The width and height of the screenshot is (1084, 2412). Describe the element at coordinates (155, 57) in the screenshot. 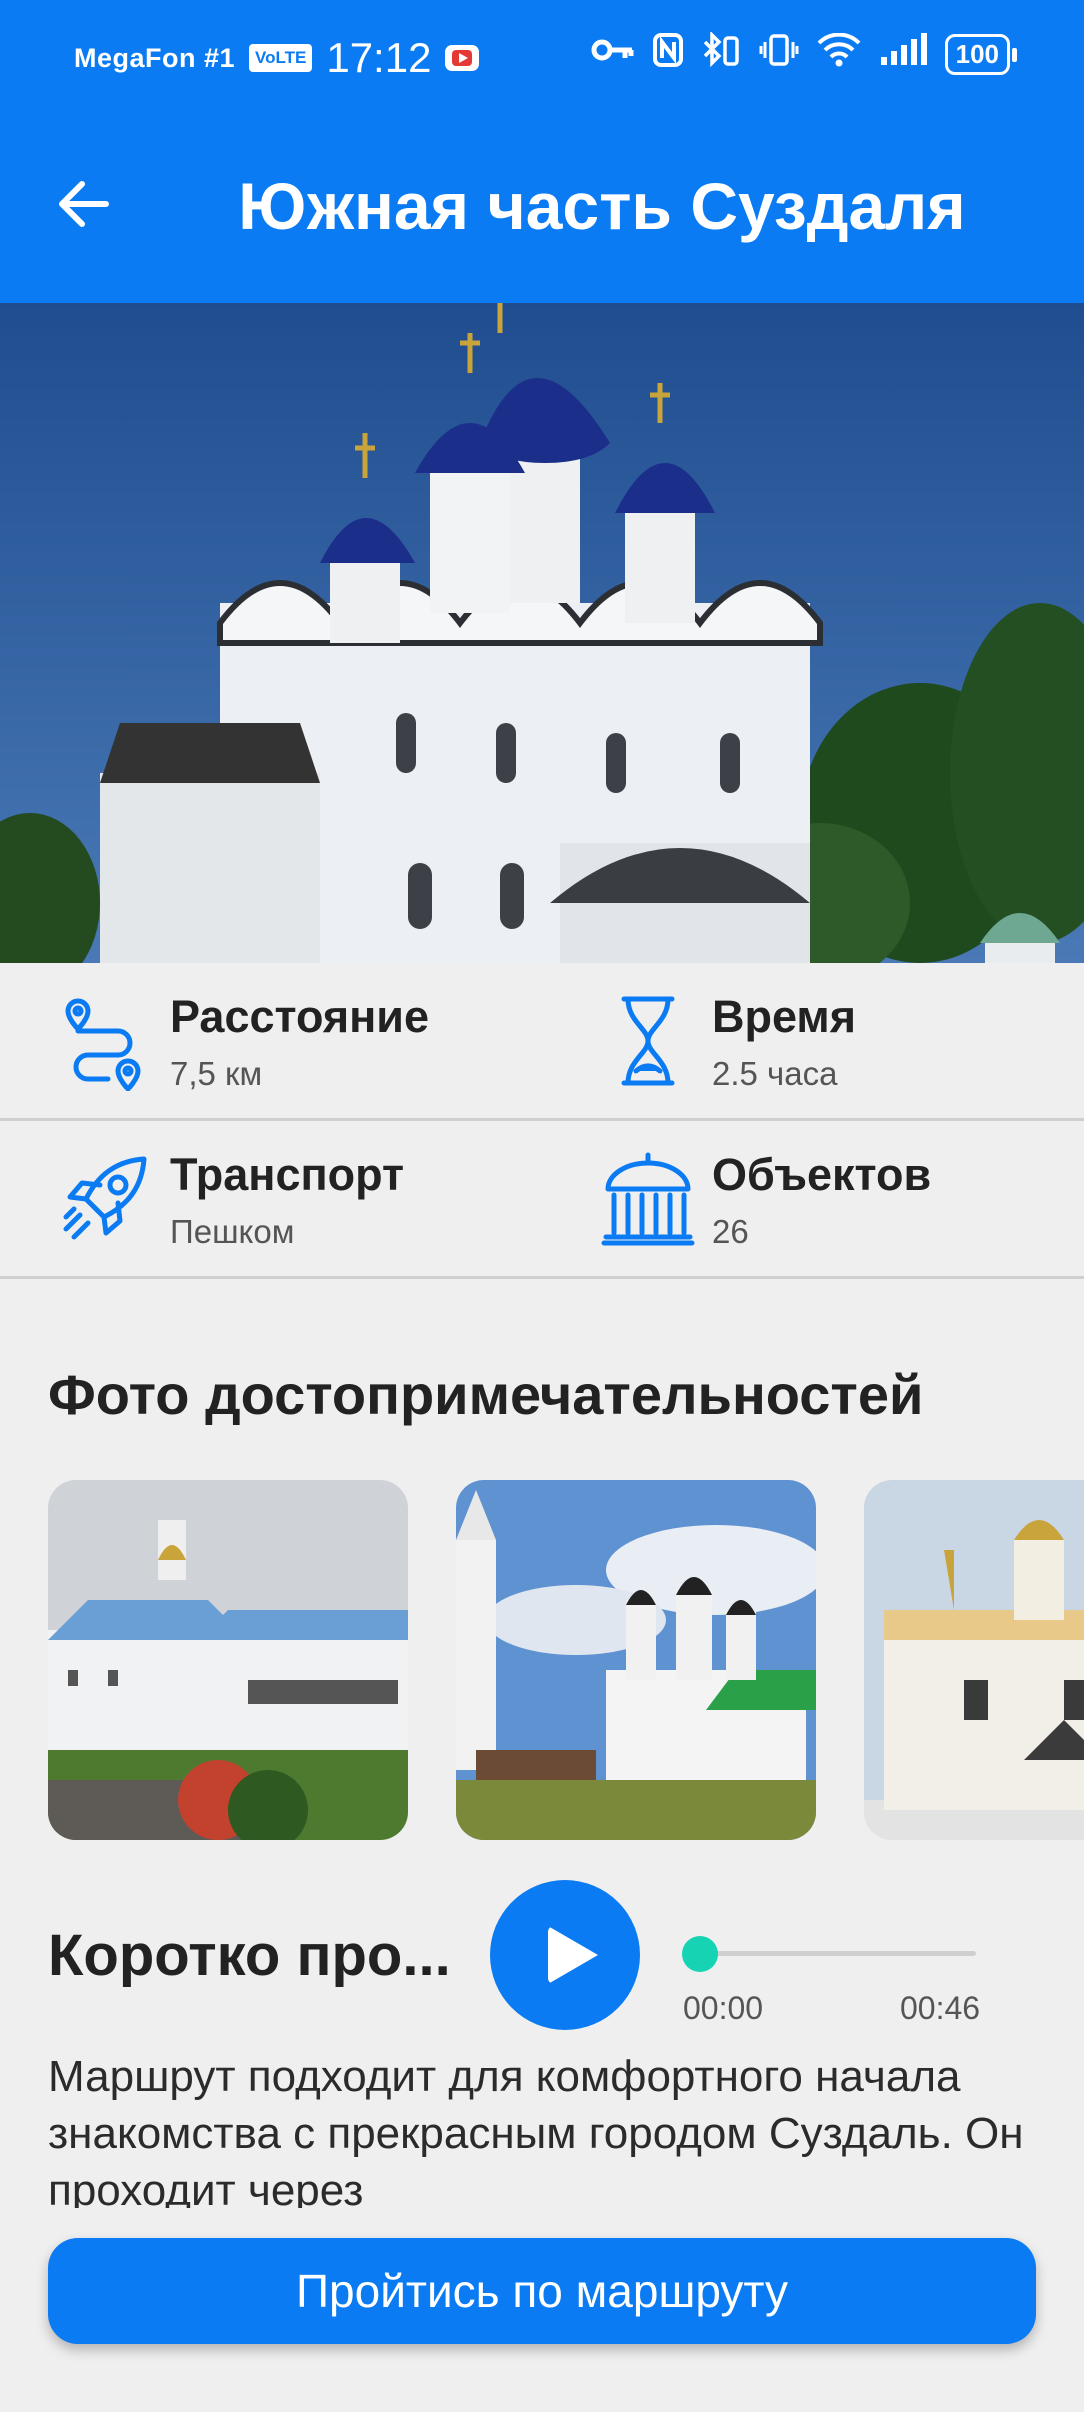

I see `carrier-name: MegaFon #1` at that location.